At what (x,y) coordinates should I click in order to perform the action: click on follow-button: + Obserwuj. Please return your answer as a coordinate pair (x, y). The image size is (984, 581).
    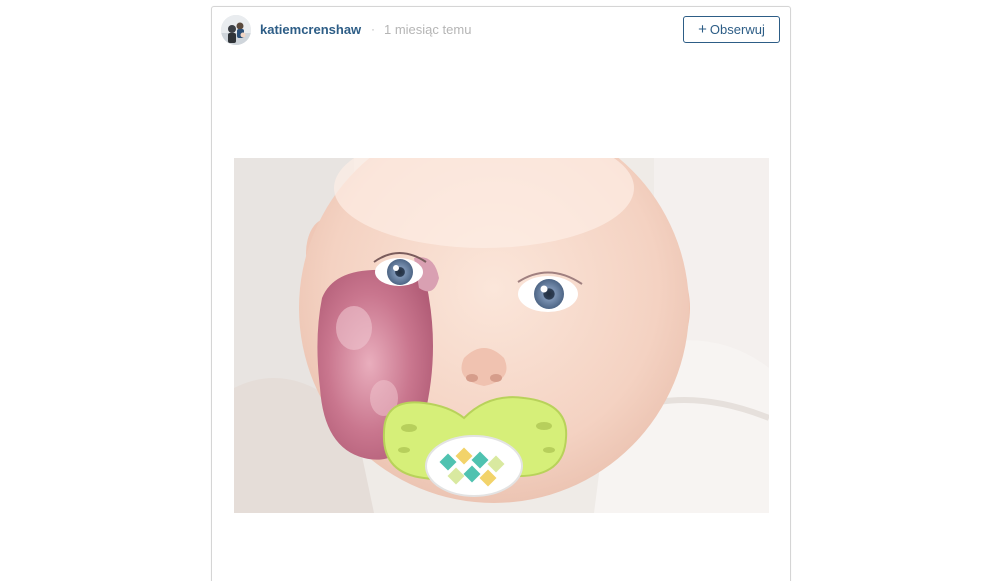
    Looking at the image, I should click on (731, 29).